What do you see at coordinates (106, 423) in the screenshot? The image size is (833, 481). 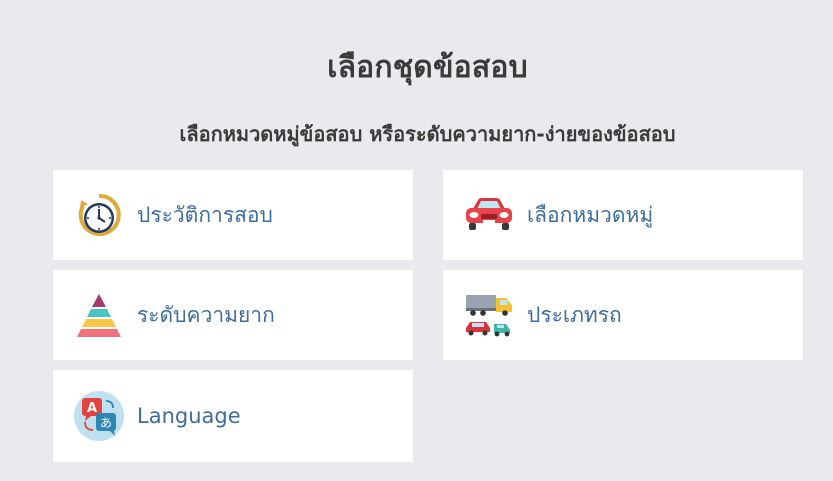 I see `svg-text: あ` at bounding box center [106, 423].